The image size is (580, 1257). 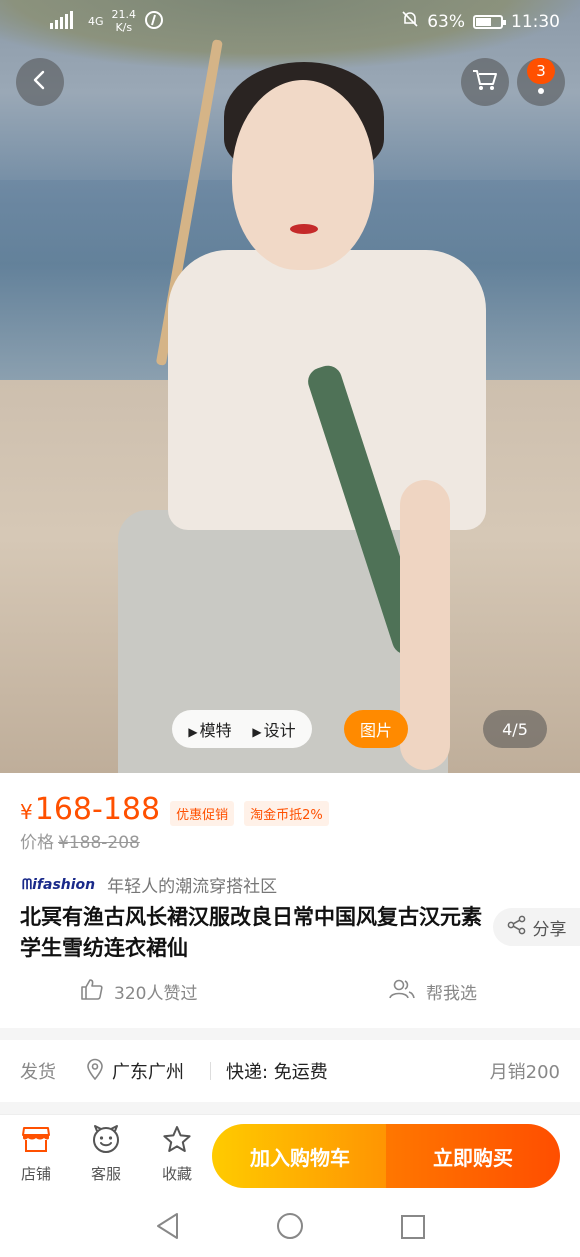 I want to click on status-right: 63% 11:30, so click(x=480, y=21).